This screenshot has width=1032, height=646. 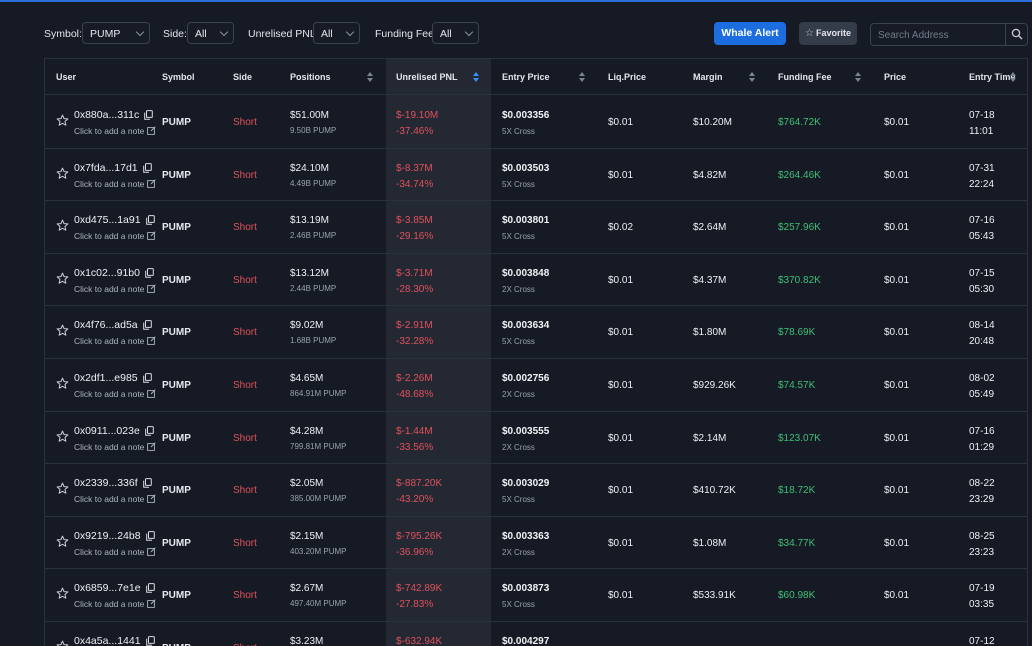 I want to click on symbol-cell: PUMP, so click(x=176, y=333).